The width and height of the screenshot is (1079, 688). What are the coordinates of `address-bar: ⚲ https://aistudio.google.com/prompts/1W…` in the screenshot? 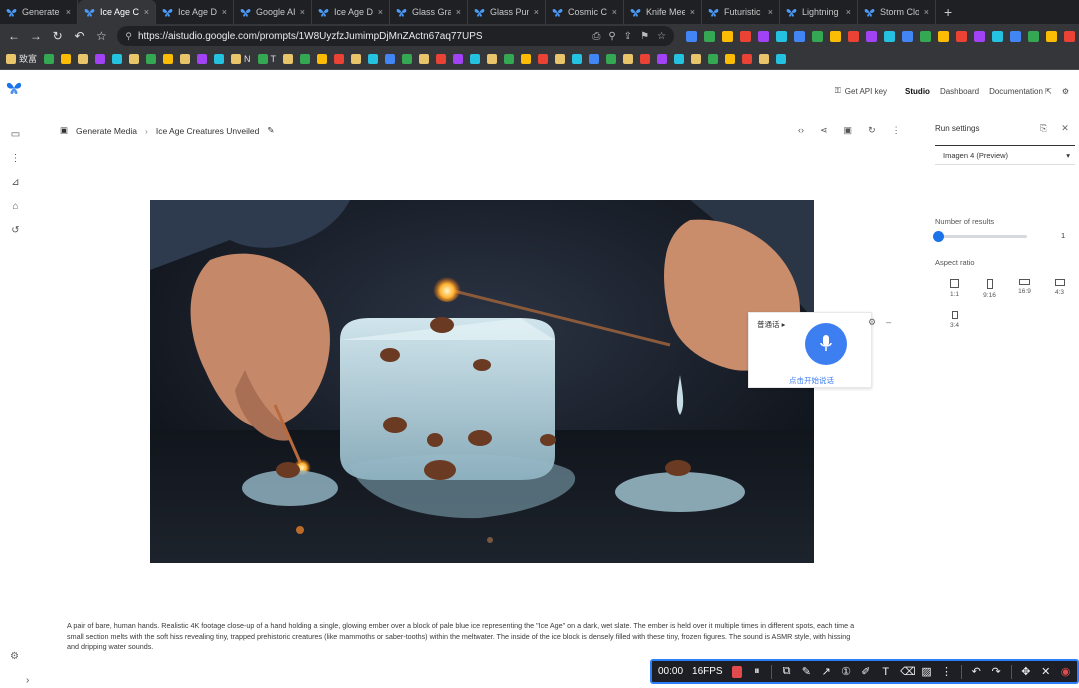 It's located at (395, 36).